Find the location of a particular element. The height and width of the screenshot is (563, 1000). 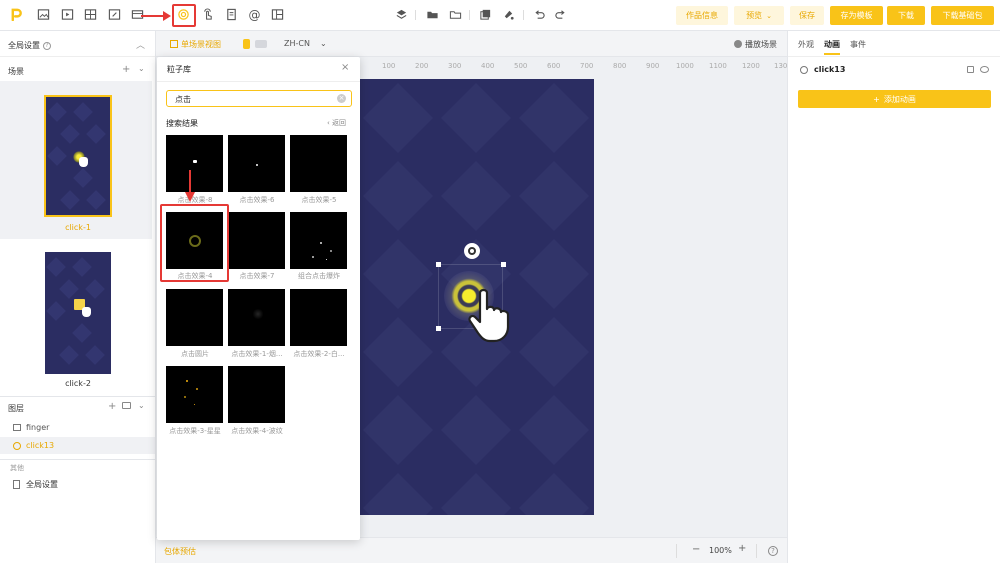

language-value: ZH-CN is located at coordinates (297, 43).